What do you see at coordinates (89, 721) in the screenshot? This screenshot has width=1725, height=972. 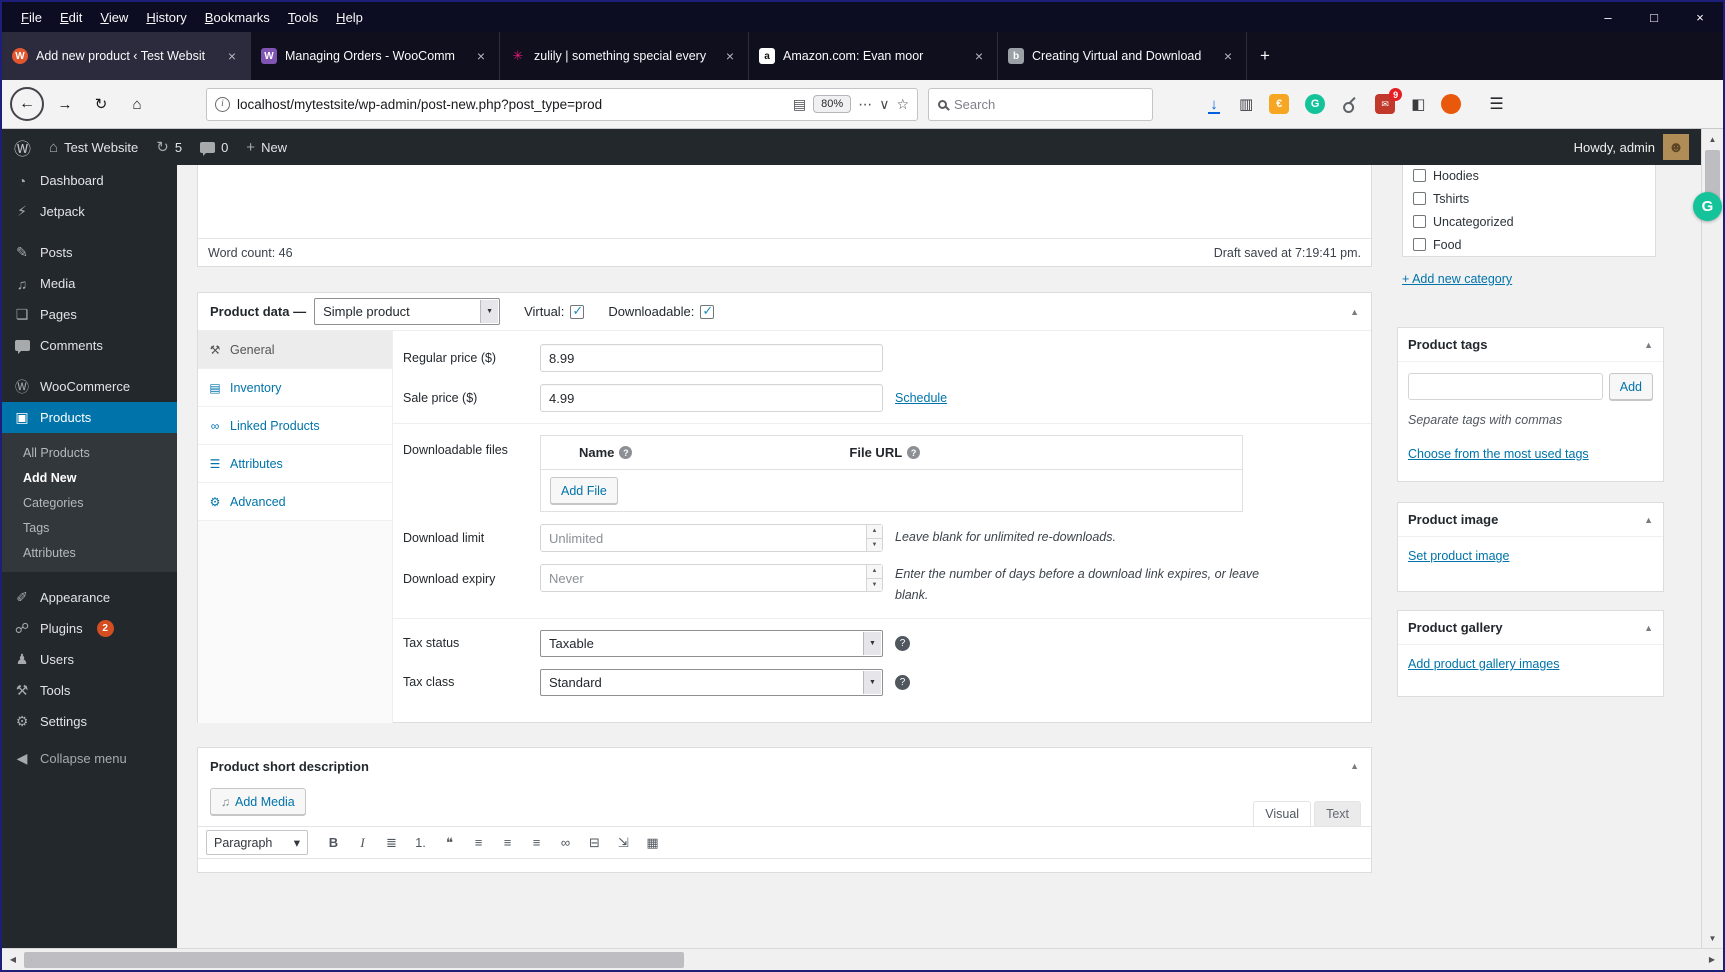 I see `sidebar-item-settings: ⚙ Settings` at bounding box center [89, 721].